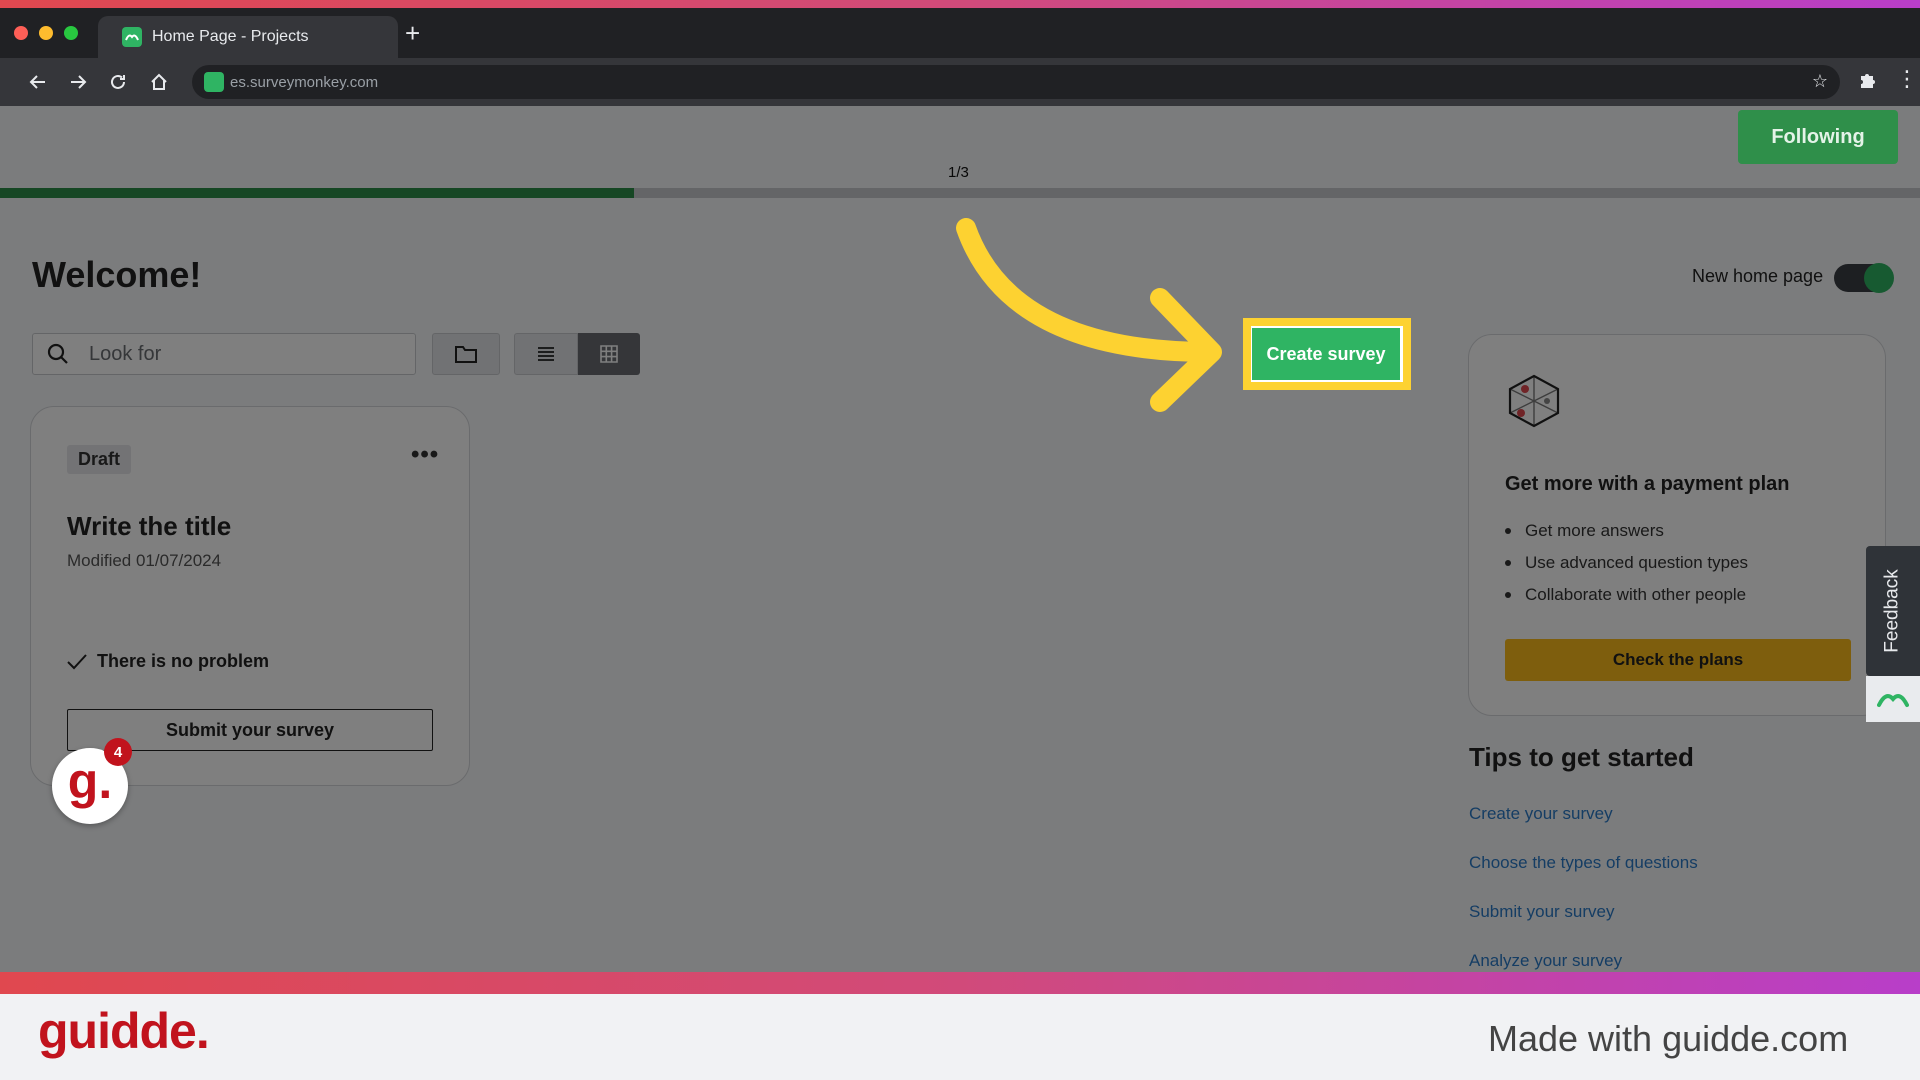 The image size is (1920, 1080). I want to click on plan-title: Get more with a payment plan, so click(1647, 484).